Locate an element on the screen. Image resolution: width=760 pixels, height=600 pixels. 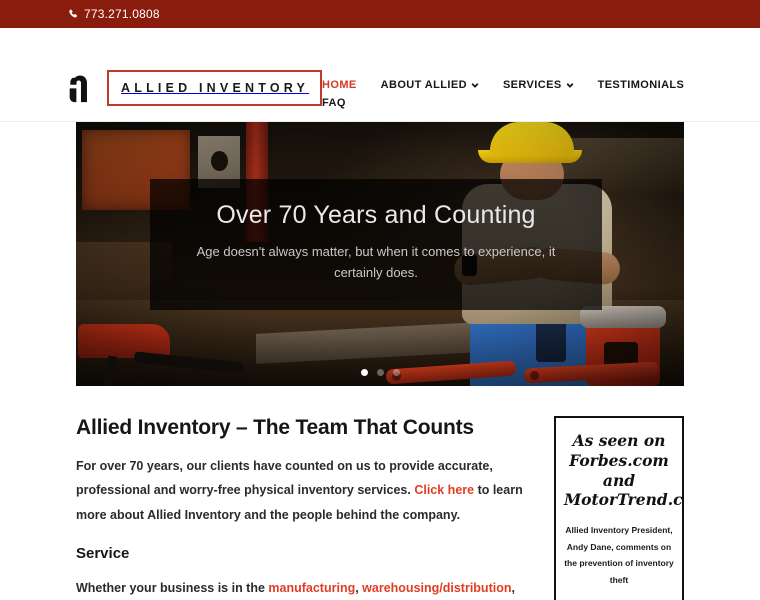
page-title: Allied Inventory – The Team That Counts is located at coordinates (275, 427).